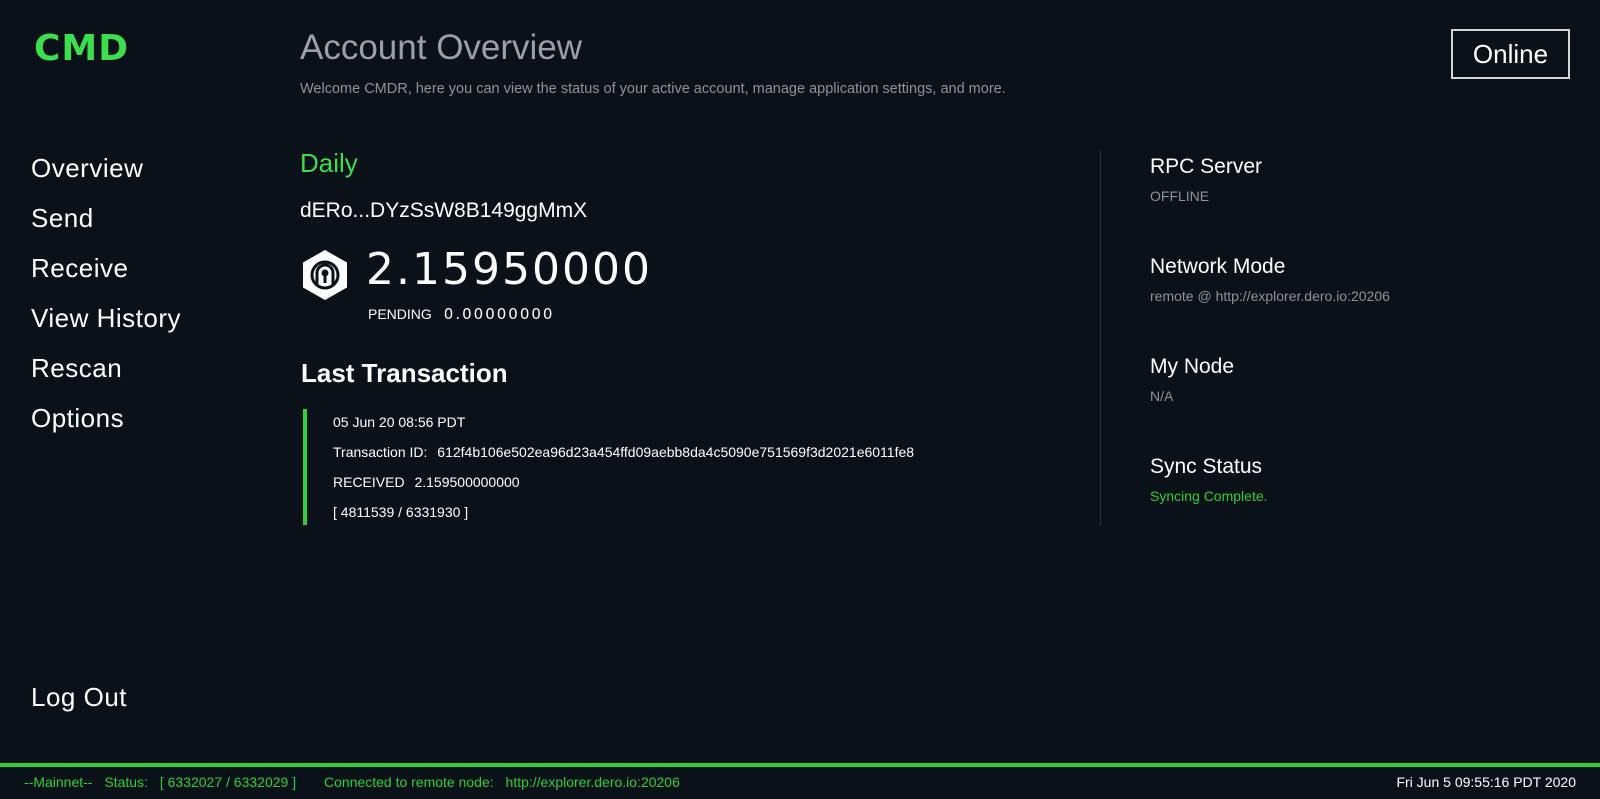  Describe the element at coordinates (1270, 296) in the screenshot. I see `network-mode-value: remote @ http://explorer.dero.io:20206` at that location.